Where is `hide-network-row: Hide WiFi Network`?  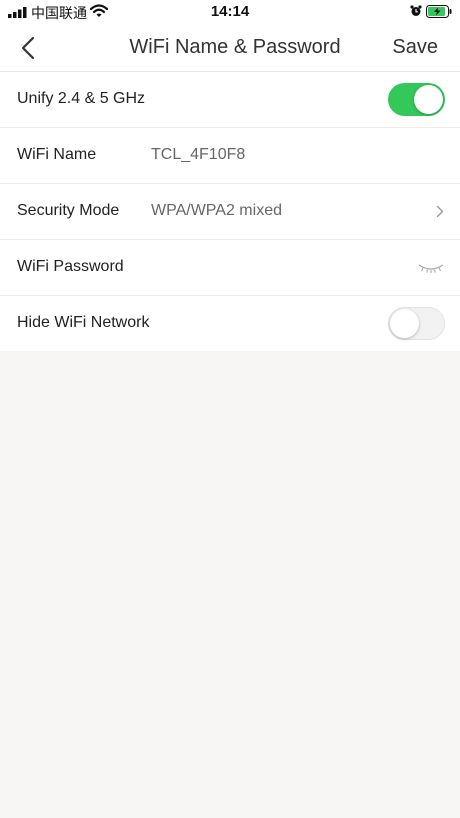 hide-network-row: Hide WiFi Network is located at coordinates (230, 323).